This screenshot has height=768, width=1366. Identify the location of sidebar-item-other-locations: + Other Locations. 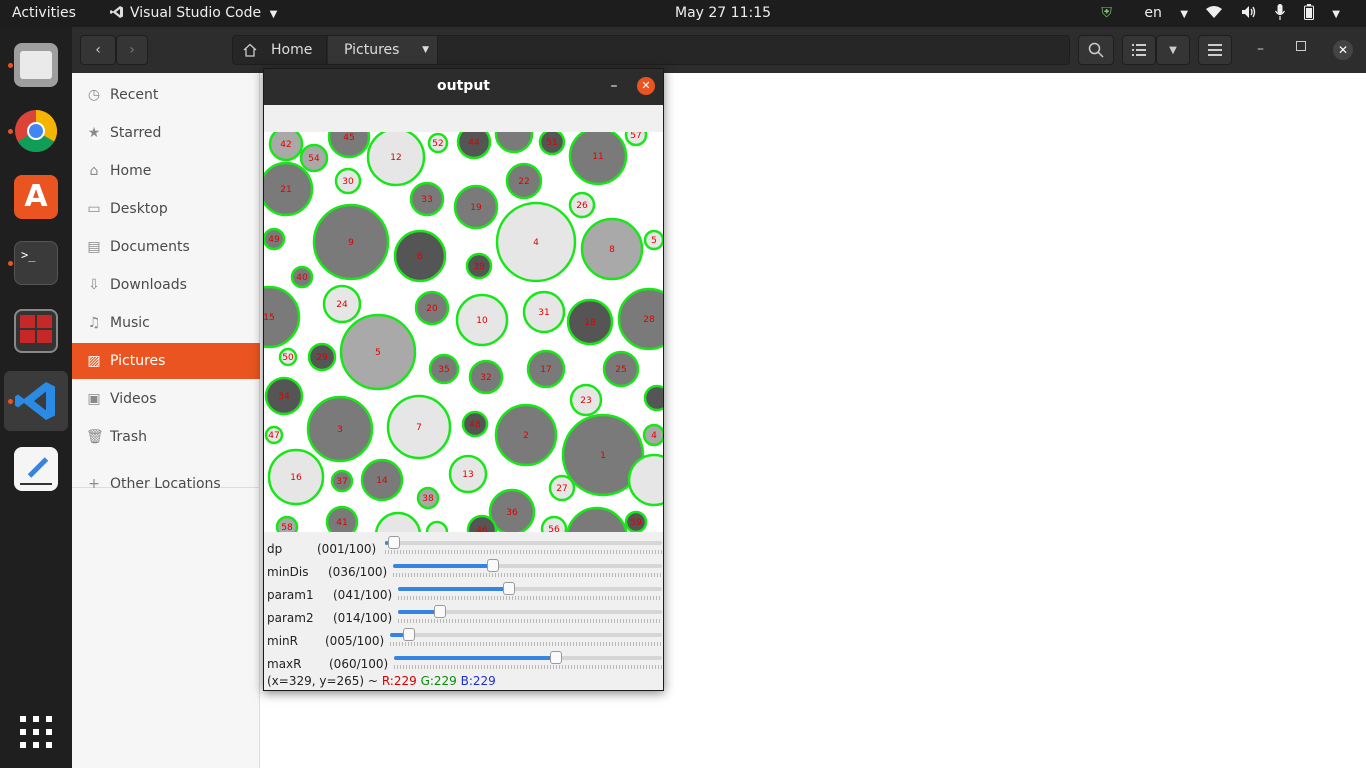
(166, 484).